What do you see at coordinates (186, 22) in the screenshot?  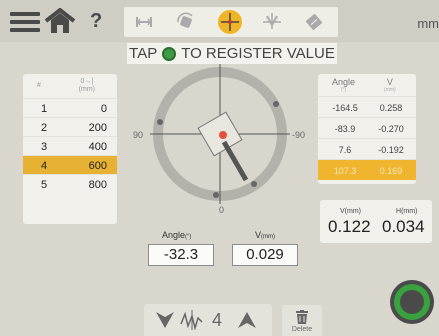 I see `rotate-icon` at bounding box center [186, 22].